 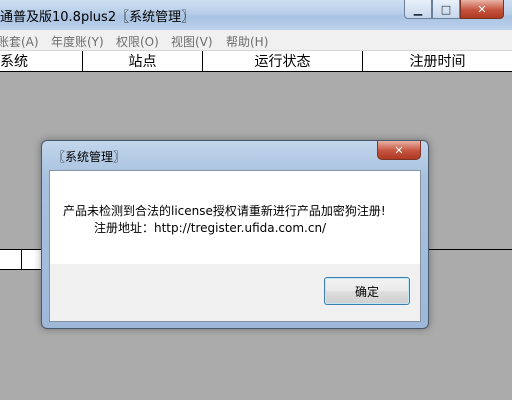 I want to click on column-header-site: 站点, so click(x=143, y=61).